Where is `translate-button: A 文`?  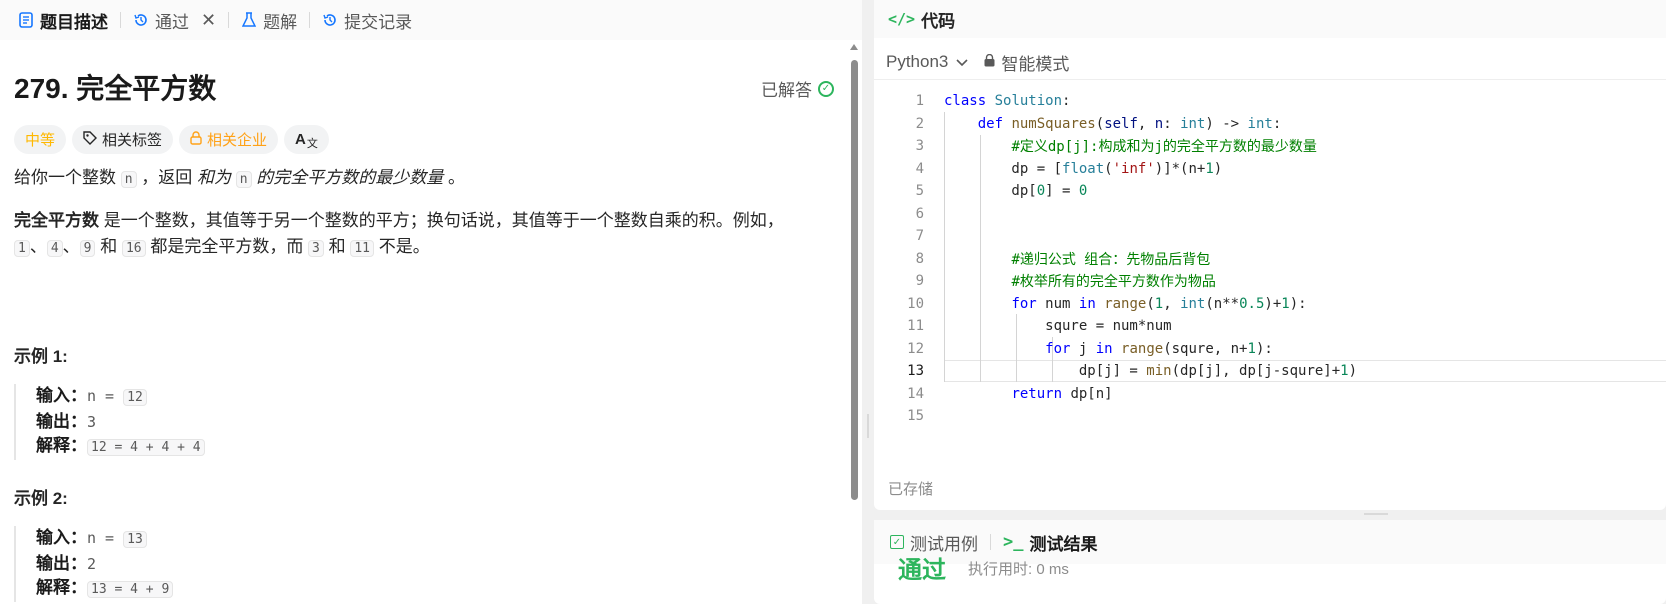
translate-button: A 文 is located at coordinates (306, 139).